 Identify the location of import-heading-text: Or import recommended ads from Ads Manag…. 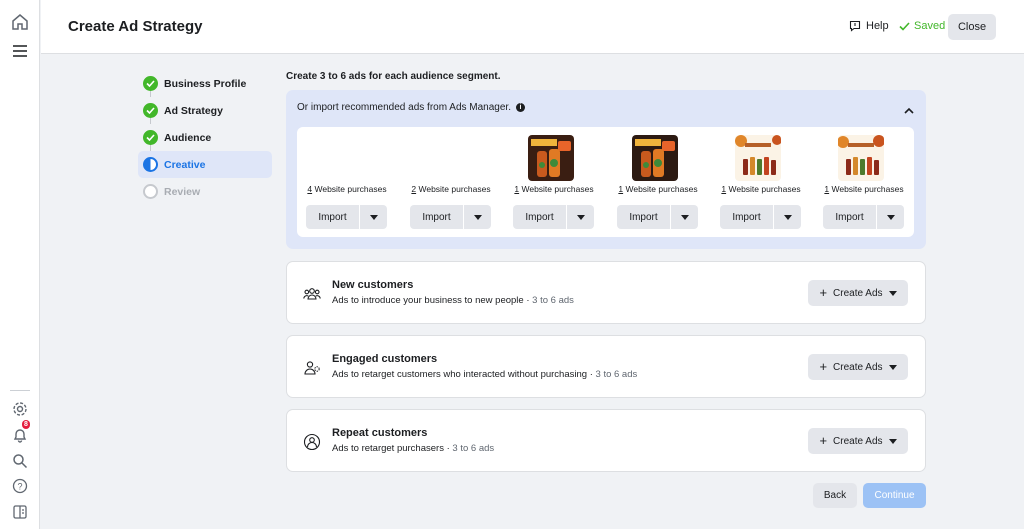
(404, 107).